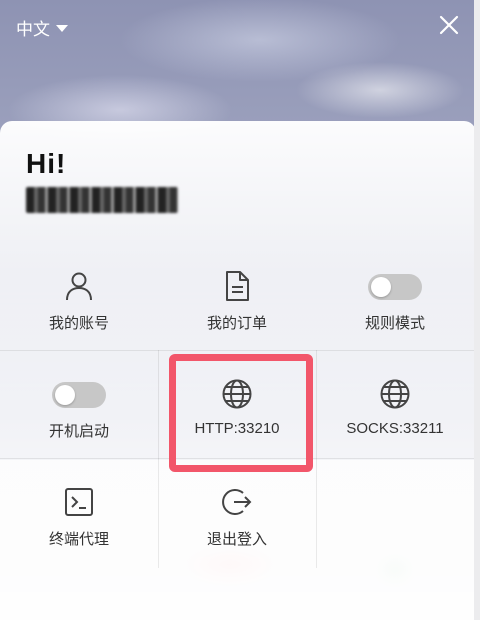 The height and width of the screenshot is (620, 480). I want to click on caret-down-icon, so click(62, 28).